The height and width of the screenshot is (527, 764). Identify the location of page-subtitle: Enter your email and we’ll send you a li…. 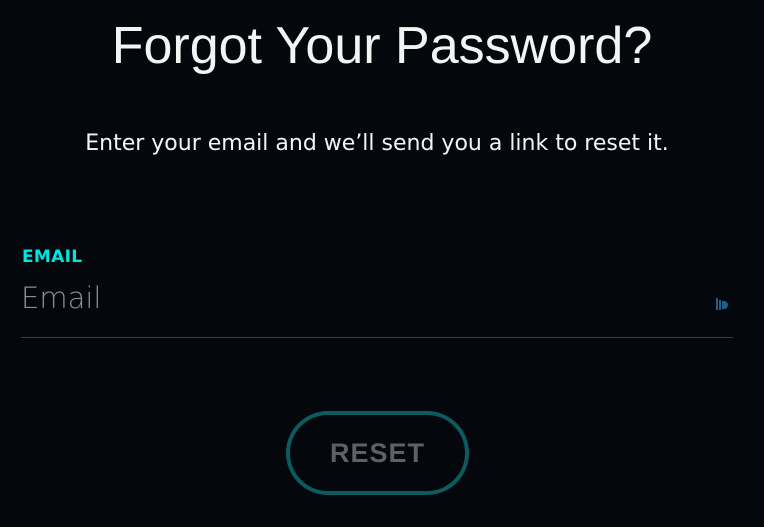
(377, 143).